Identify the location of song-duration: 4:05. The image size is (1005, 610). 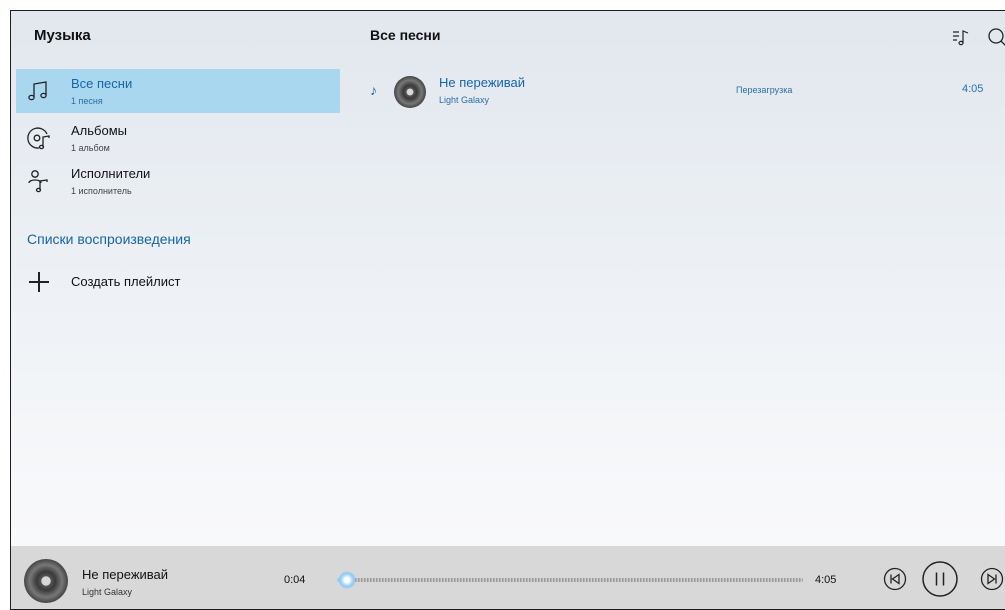
(973, 89).